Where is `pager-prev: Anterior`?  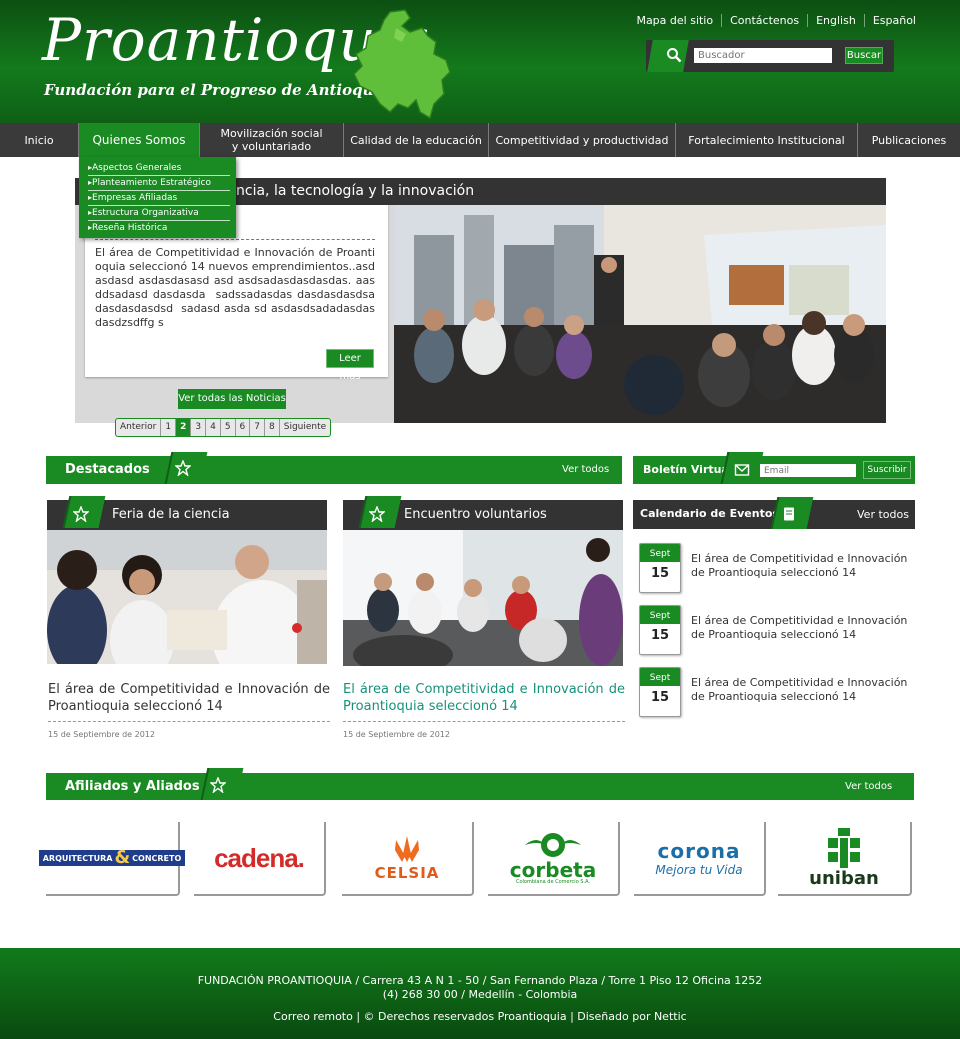
pager-prev: Anterior is located at coordinates (139, 427).